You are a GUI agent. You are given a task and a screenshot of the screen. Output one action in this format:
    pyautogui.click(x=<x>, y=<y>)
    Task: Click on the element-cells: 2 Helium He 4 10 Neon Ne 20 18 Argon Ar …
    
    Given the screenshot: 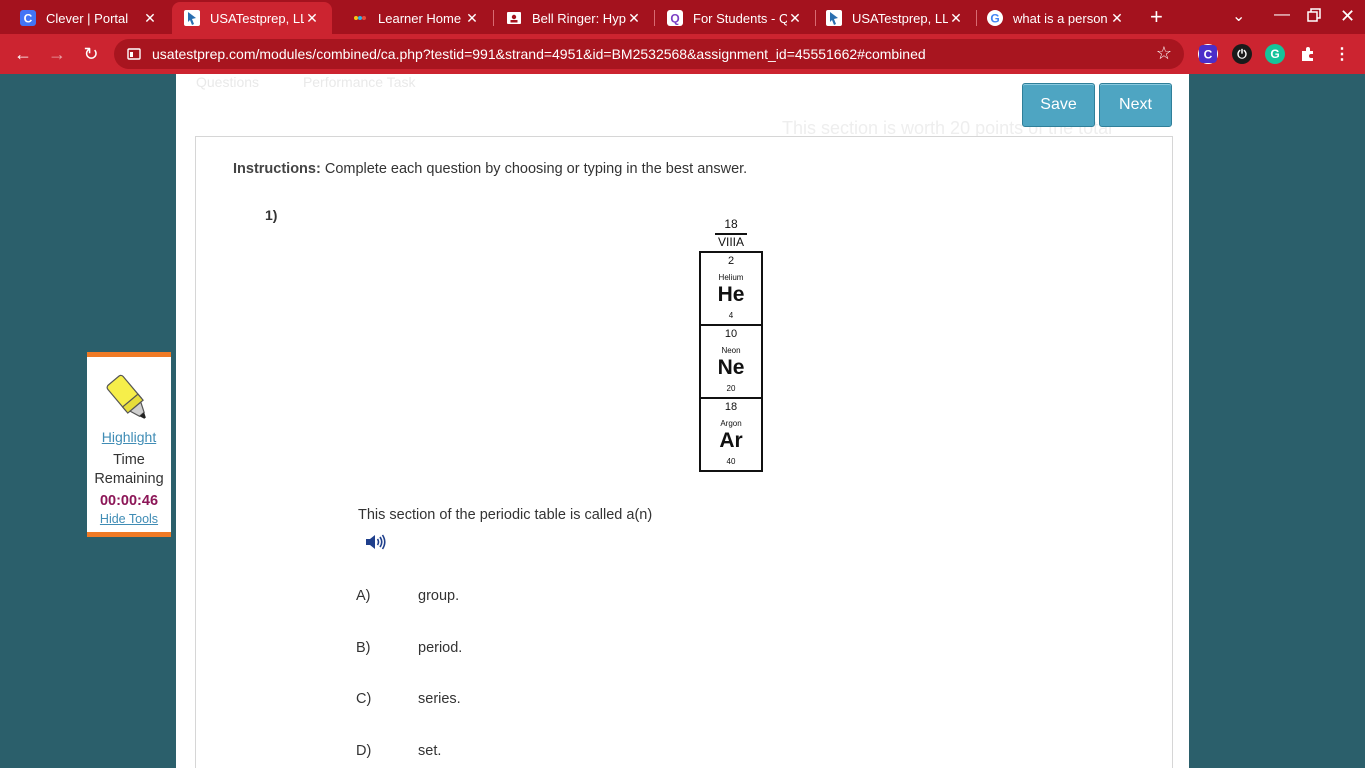 What is the action you would take?
    pyautogui.click(x=731, y=361)
    